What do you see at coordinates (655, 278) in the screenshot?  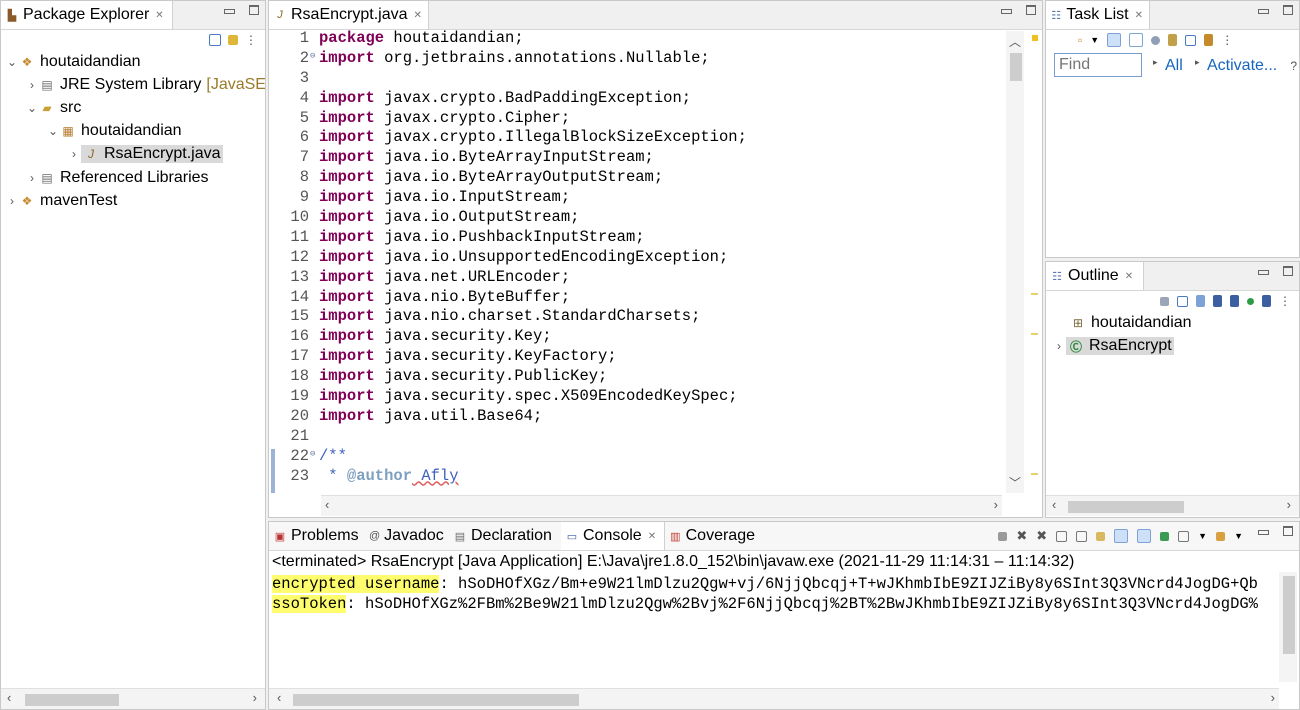 I see `code-line: 13 import java.net.URLEncoder;` at bounding box center [655, 278].